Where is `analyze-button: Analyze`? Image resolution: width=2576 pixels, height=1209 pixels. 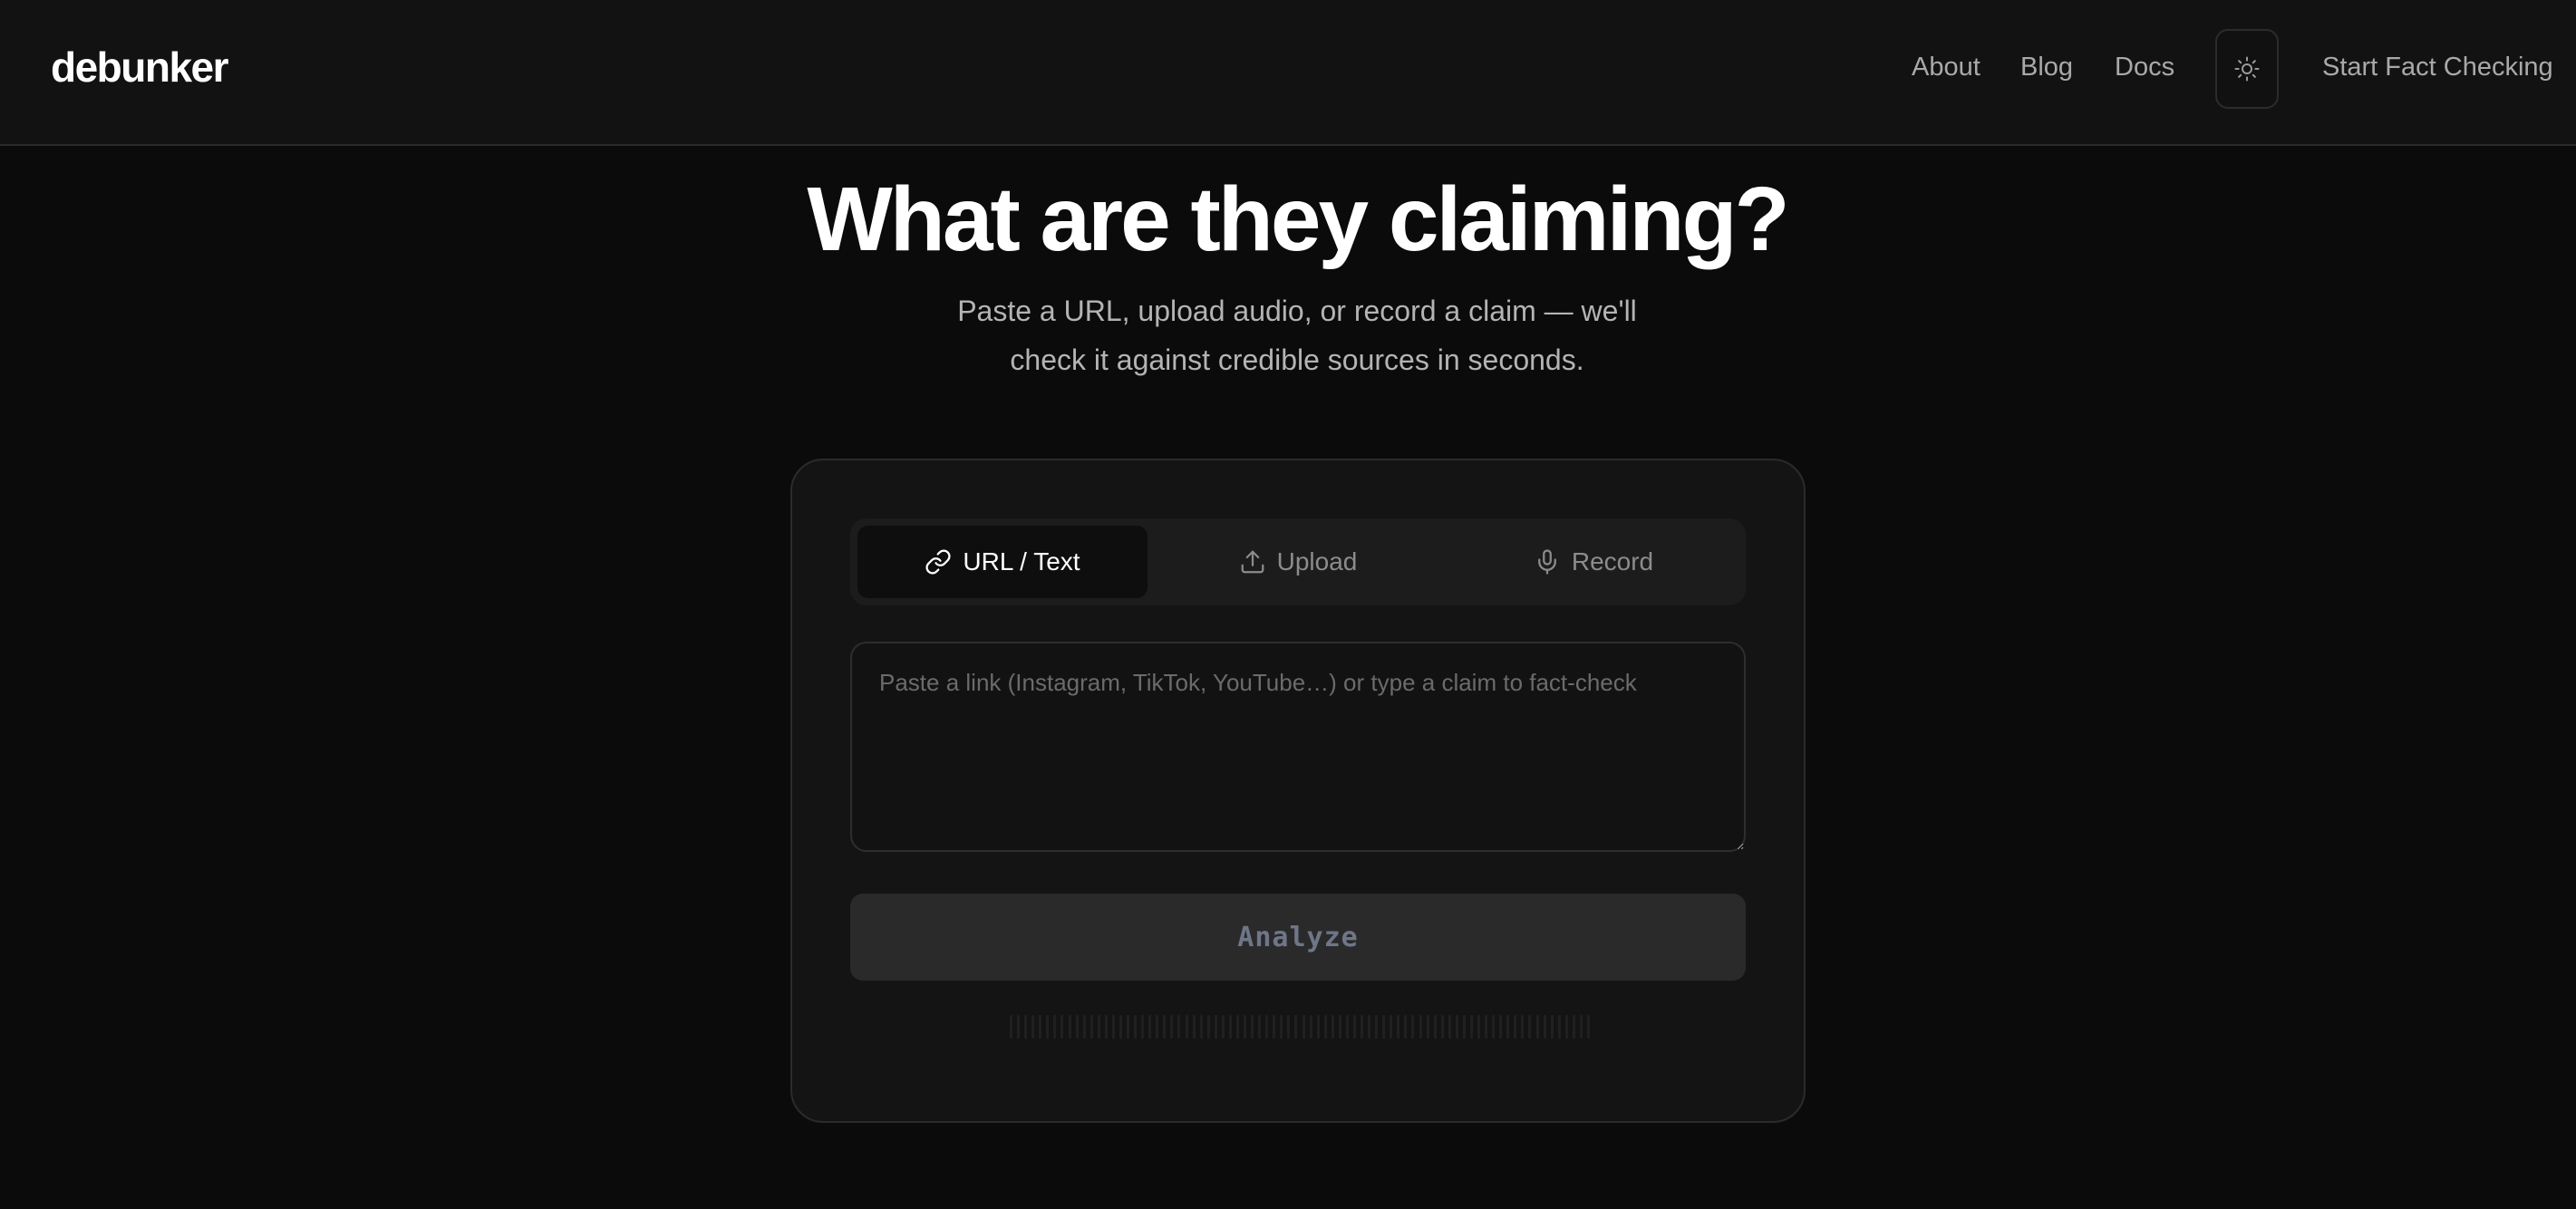
analyze-button: Analyze is located at coordinates (1298, 937).